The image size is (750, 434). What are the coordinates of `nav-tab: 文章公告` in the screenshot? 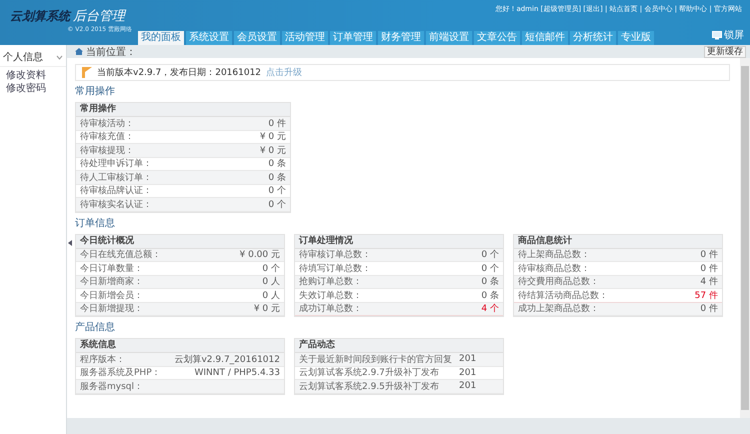 It's located at (497, 38).